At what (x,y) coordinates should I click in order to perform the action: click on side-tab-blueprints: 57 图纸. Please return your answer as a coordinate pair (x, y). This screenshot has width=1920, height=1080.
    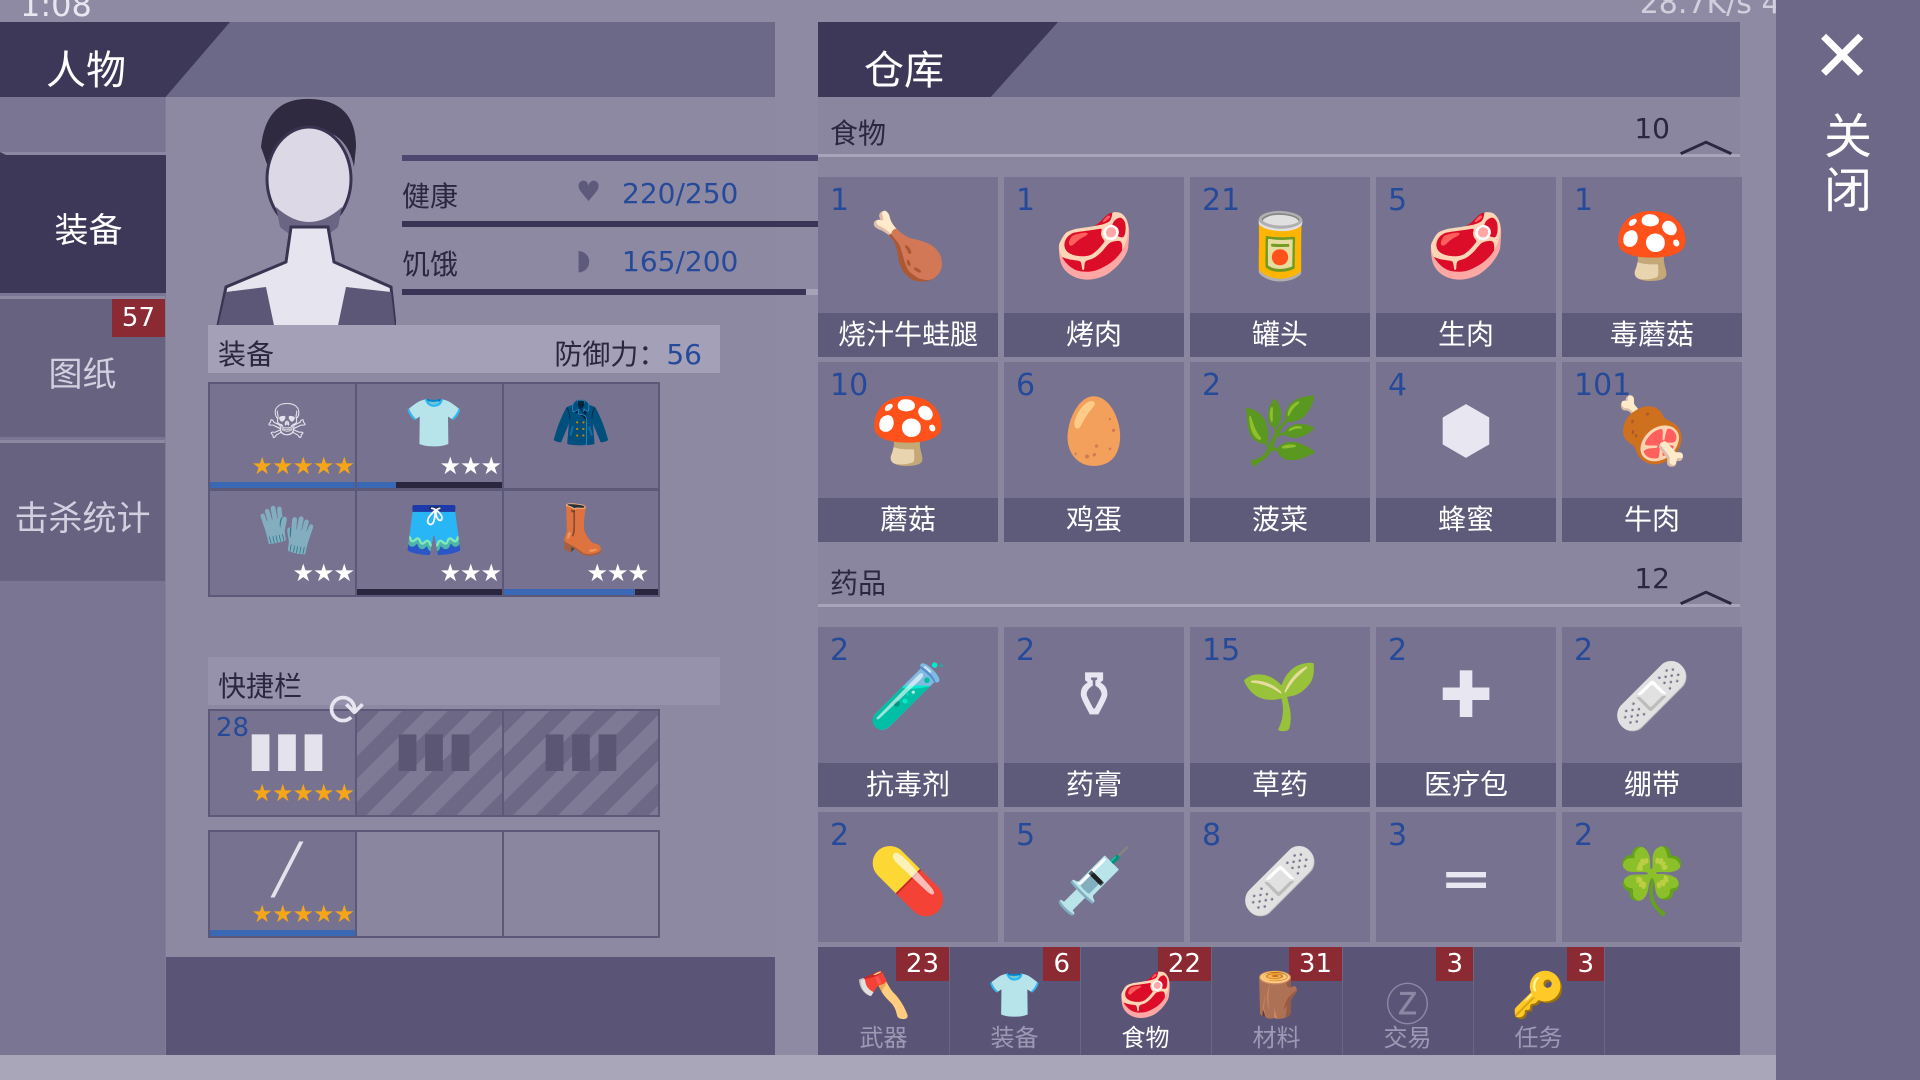
    Looking at the image, I should click on (82, 366).